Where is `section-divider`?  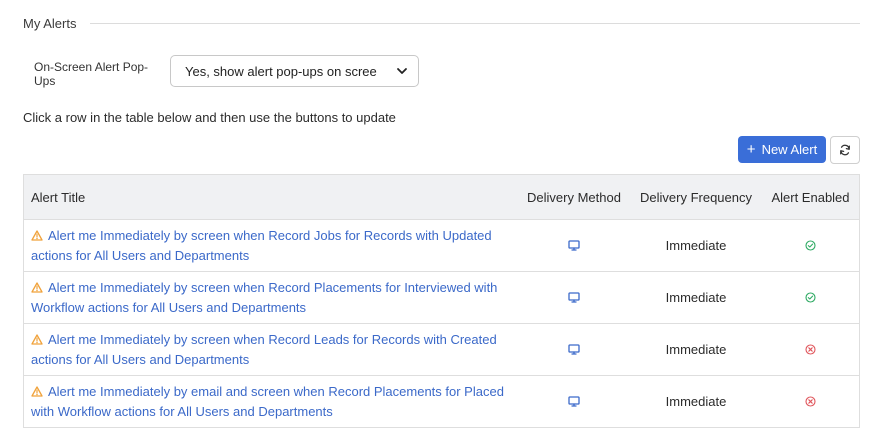
section-divider is located at coordinates (475, 23).